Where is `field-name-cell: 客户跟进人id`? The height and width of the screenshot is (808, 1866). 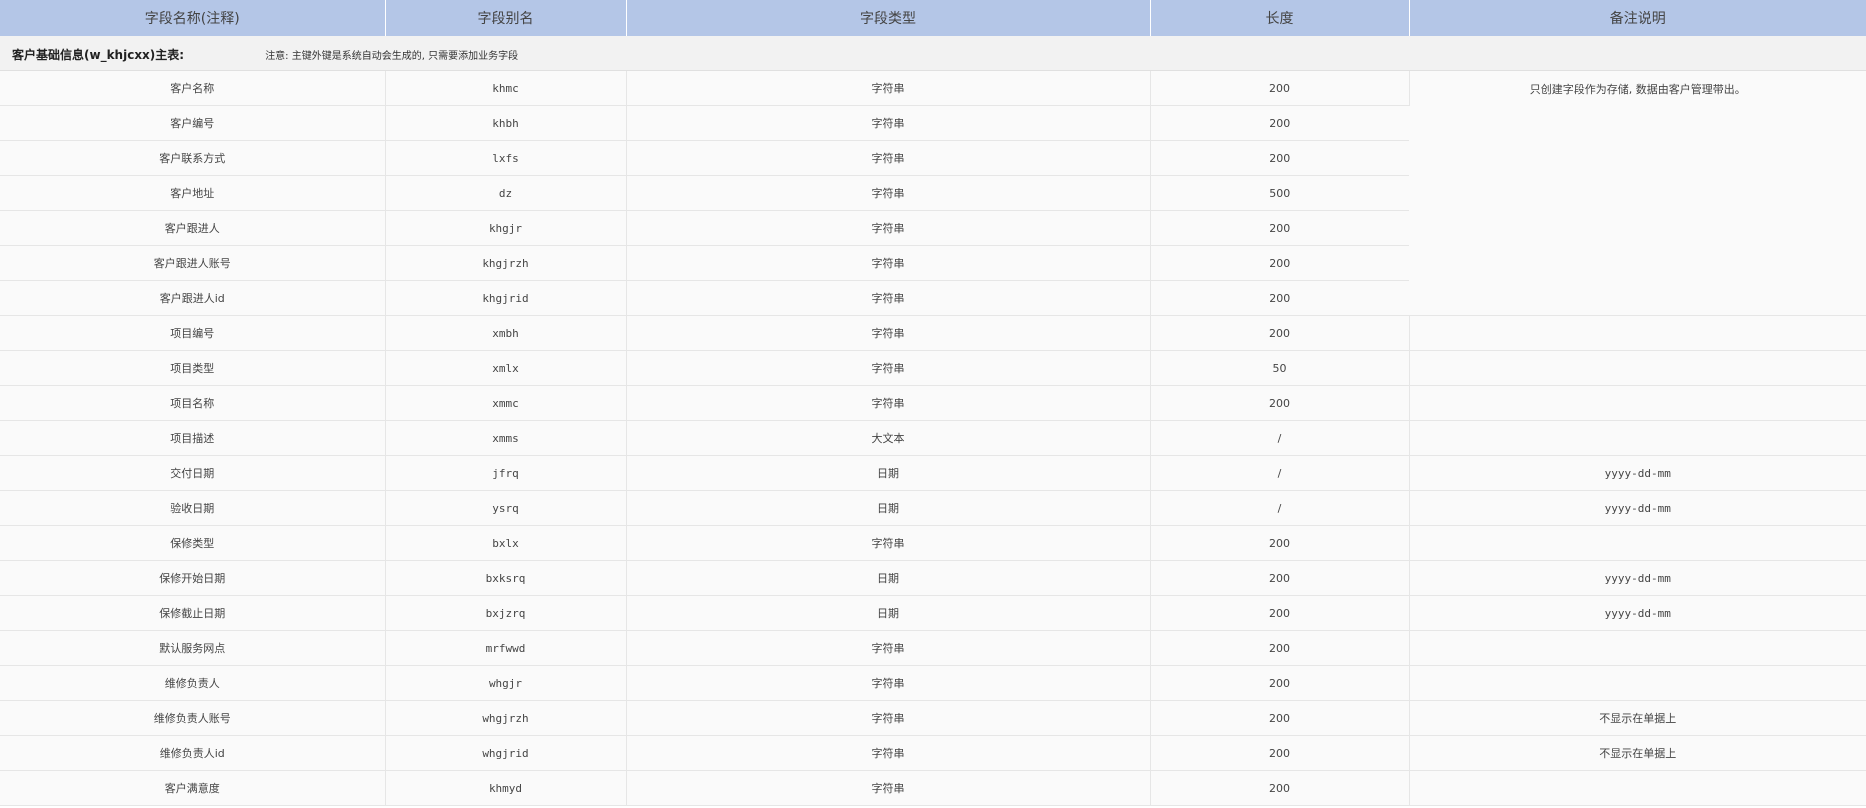 field-name-cell: 客户跟进人id is located at coordinates (193, 298).